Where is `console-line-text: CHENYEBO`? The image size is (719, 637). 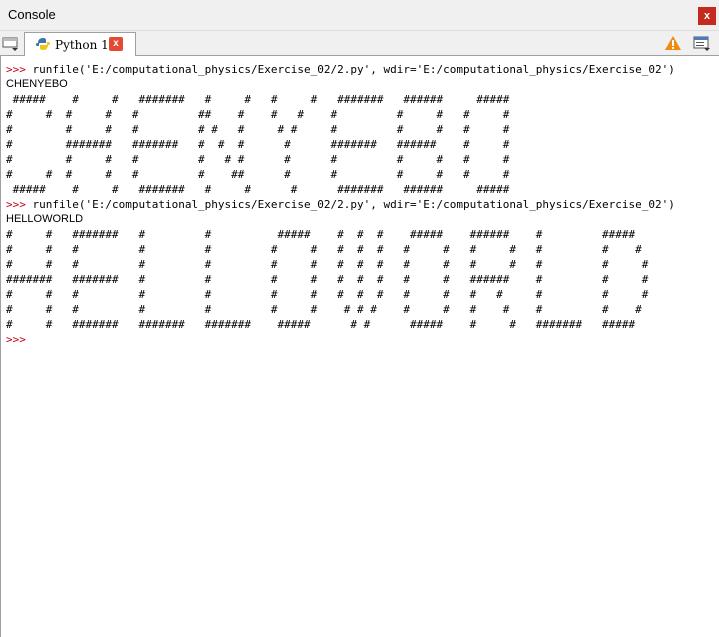
console-line-text: CHENYEBO is located at coordinates (37, 84).